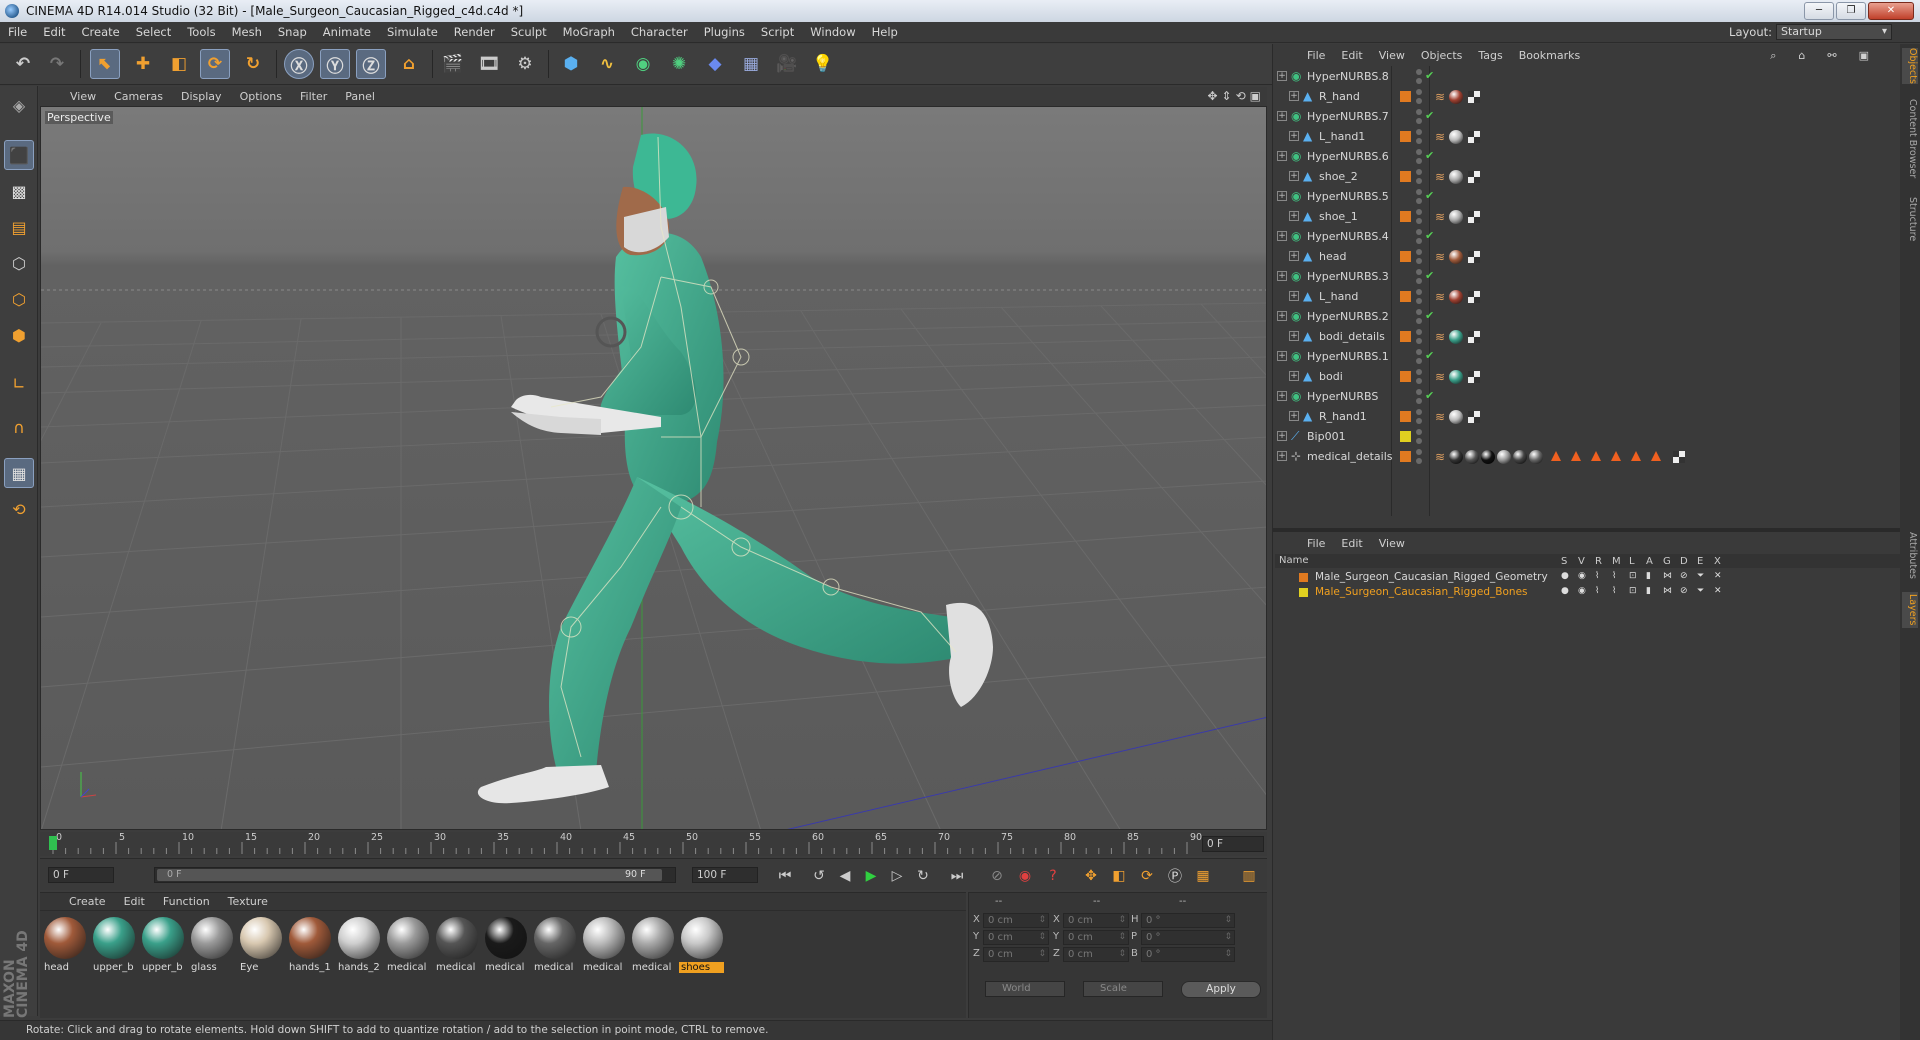  Describe the element at coordinates (1188, 920) in the screenshot. I see `coord-value-field: 0 °` at that location.